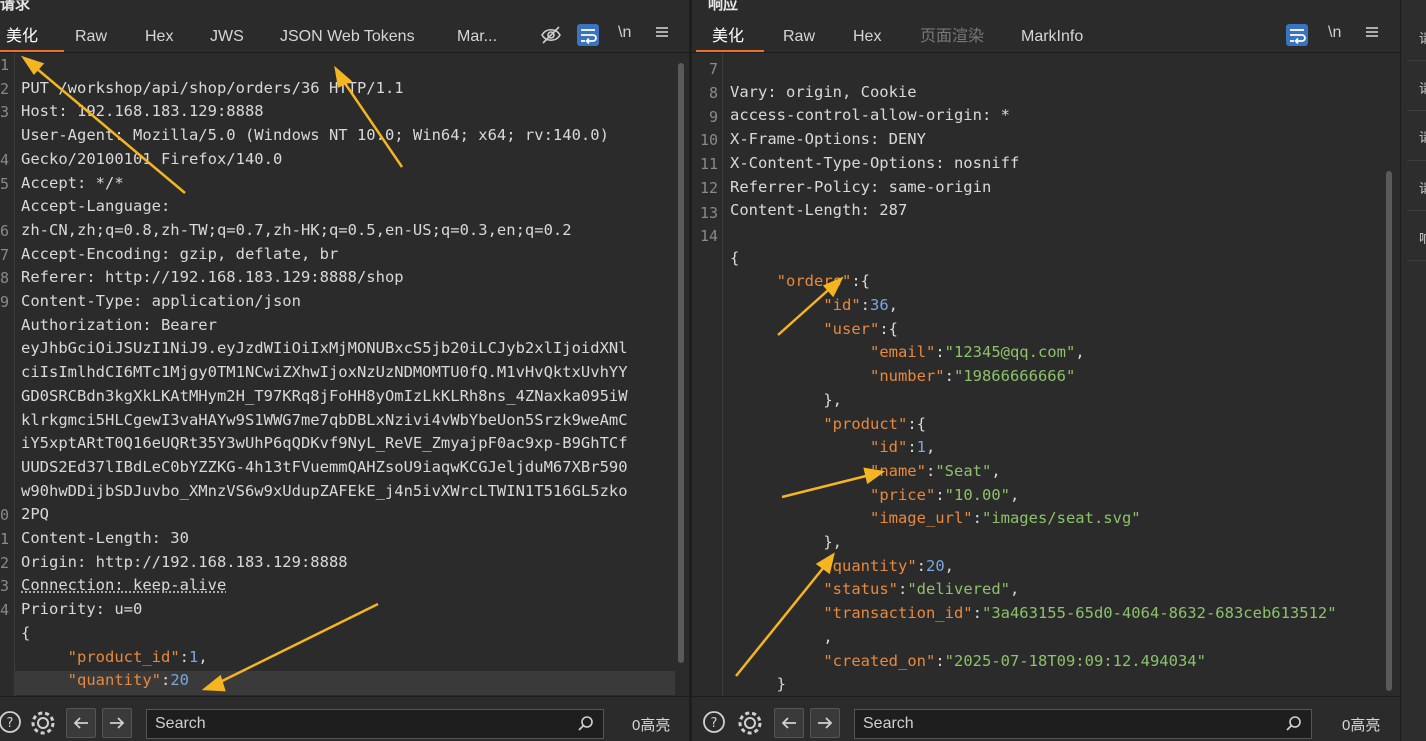  Describe the element at coordinates (1052, 38) in the screenshot. I see `tab-markinfo: MarkInfo` at that location.